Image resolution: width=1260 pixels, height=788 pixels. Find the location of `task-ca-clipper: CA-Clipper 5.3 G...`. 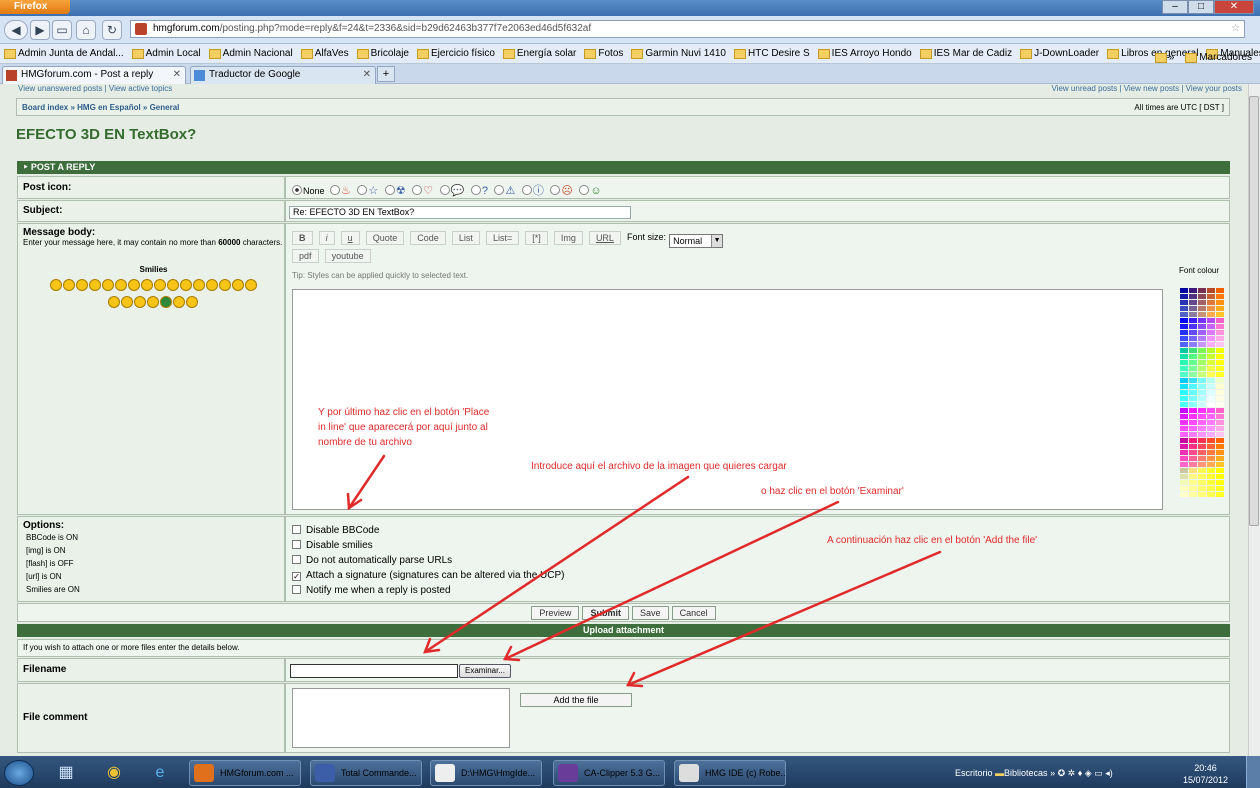

task-ca-clipper: CA-Clipper 5.3 G... is located at coordinates (609, 773).